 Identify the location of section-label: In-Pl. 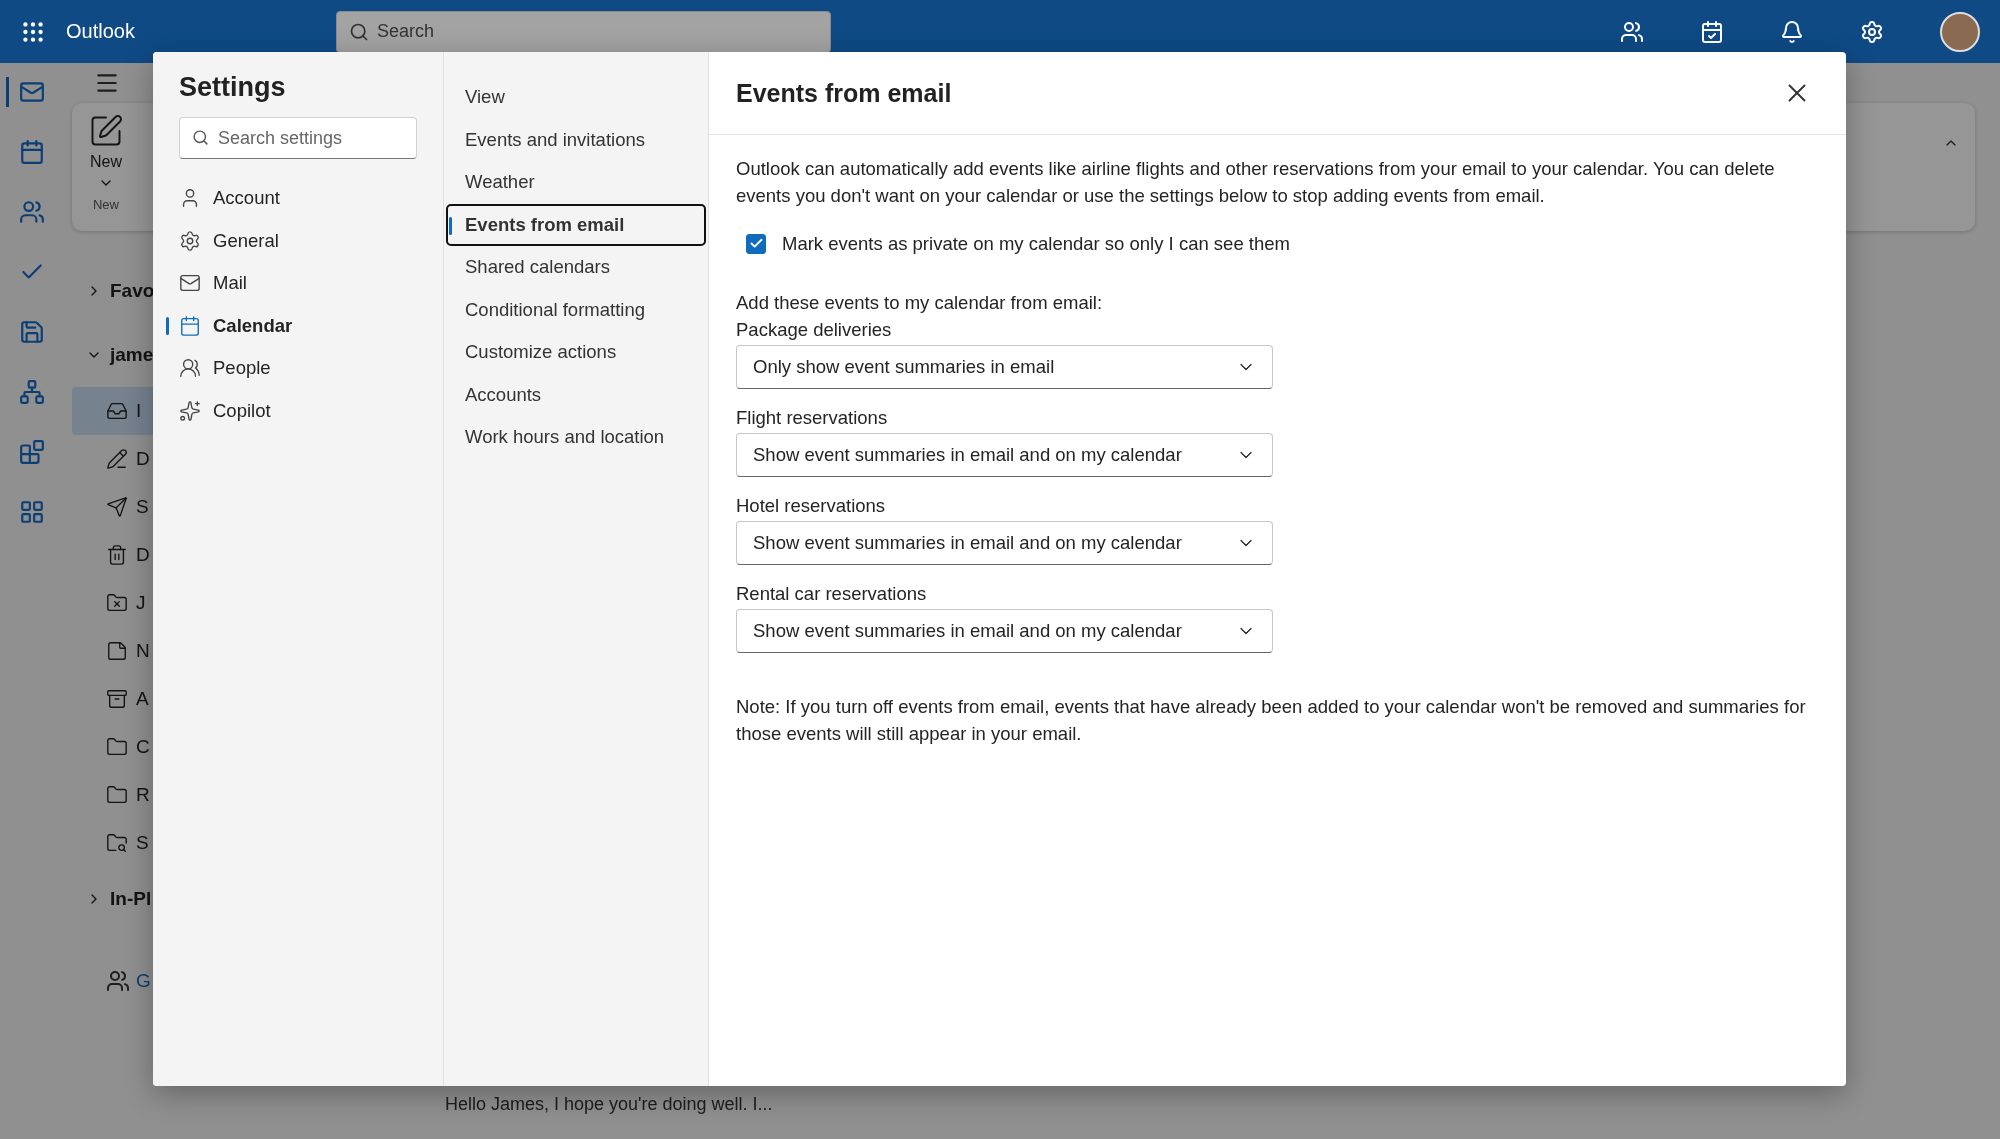
(131, 899).